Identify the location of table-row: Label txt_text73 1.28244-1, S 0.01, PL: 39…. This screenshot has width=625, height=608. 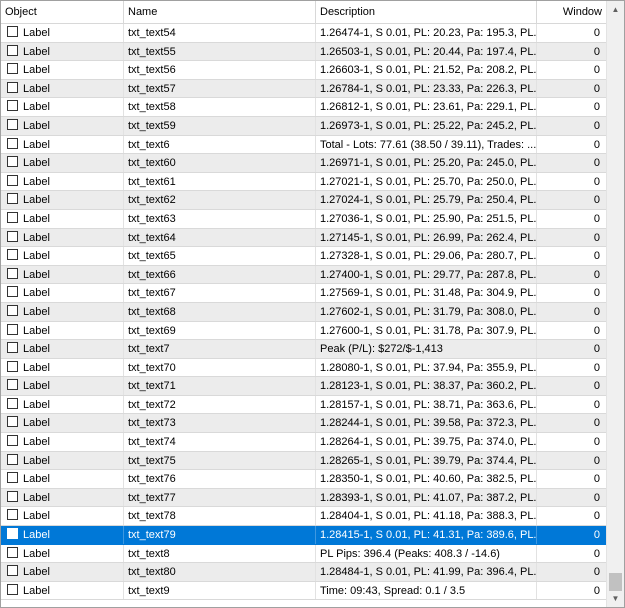
(303, 424).